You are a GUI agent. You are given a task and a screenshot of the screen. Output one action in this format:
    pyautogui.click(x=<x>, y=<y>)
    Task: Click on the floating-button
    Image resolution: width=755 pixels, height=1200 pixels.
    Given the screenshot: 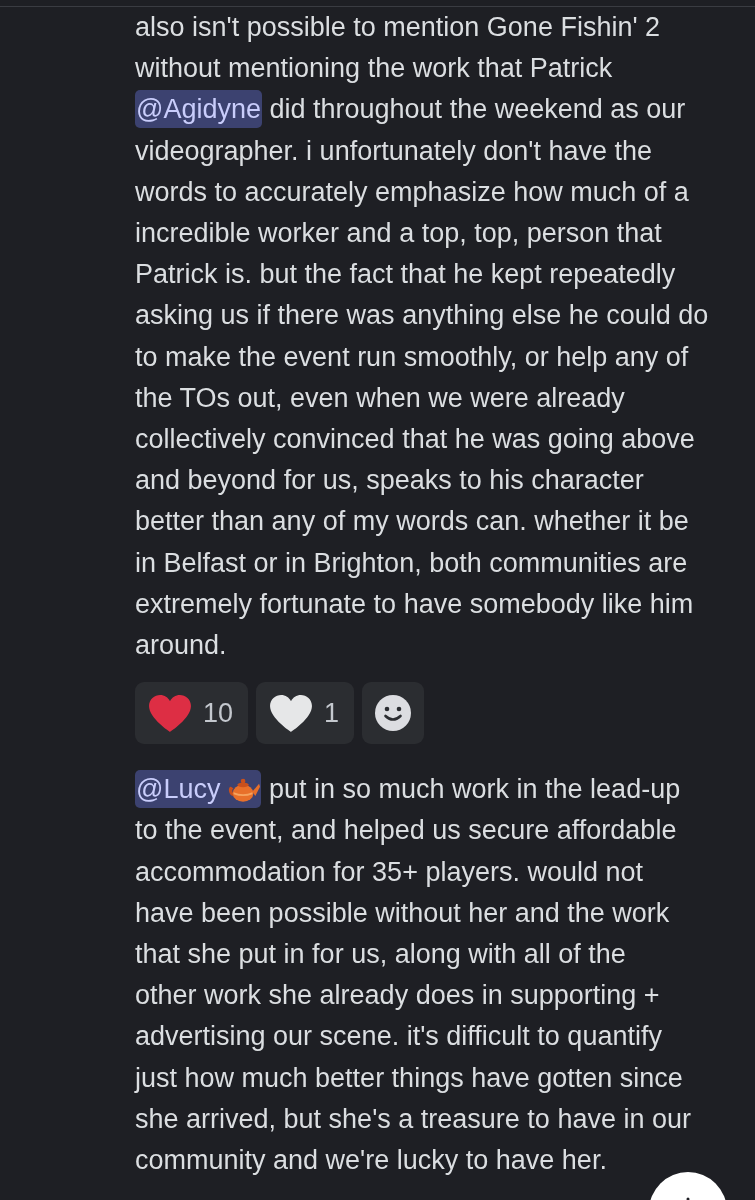 What is the action you would take?
    pyautogui.click(x=688, y=1186)
    